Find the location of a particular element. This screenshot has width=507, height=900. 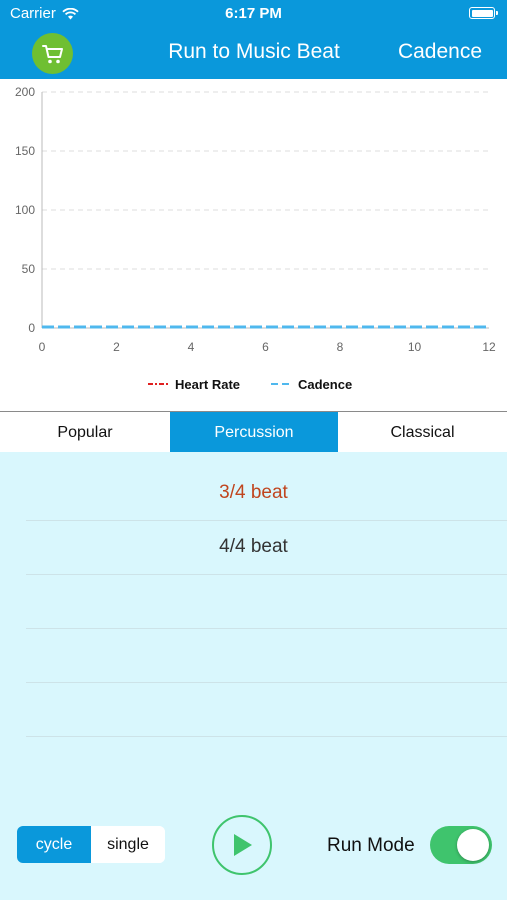

x-tick-label: 8 is located at coordinates (340, 347).